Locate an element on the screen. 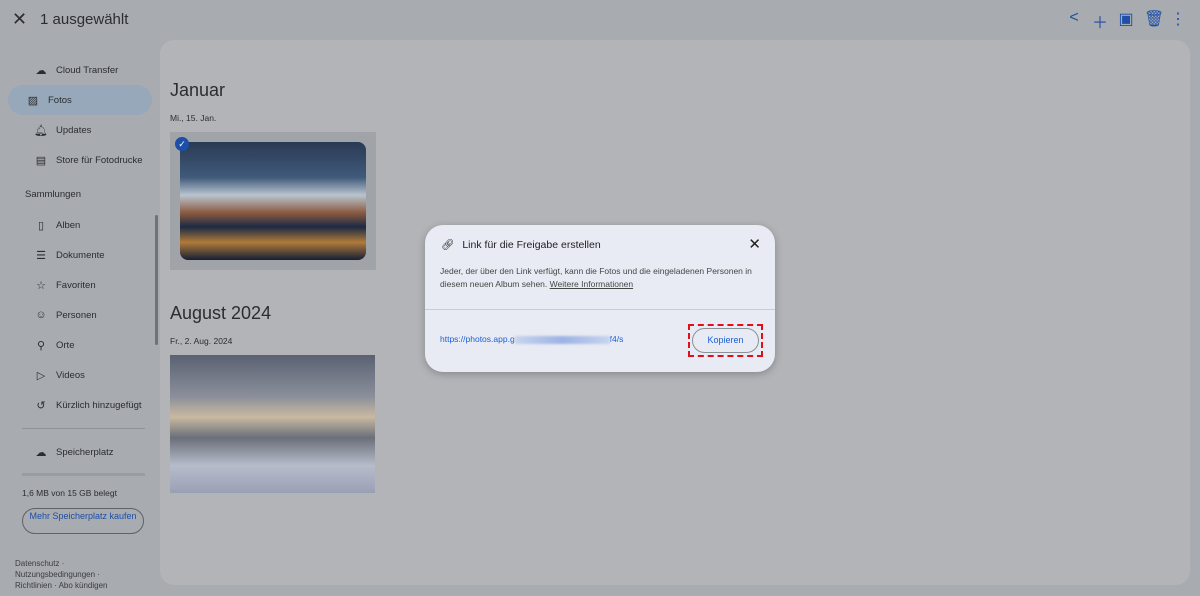  photo-thumbnail-selected: ✓ is located at coordinates (273, 201).